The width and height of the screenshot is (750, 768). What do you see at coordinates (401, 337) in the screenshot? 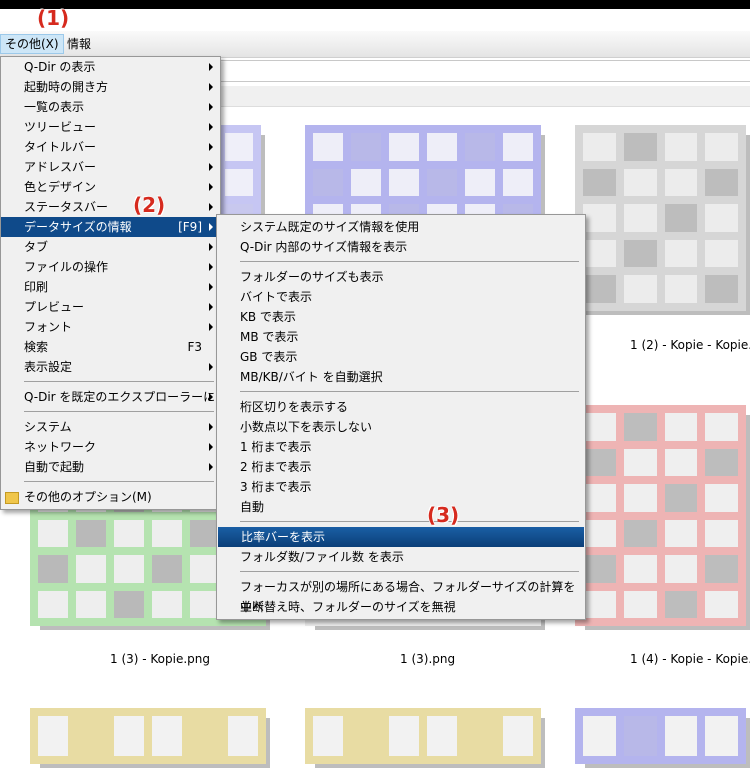
I see `menu-item: MB で表示` at bounding box center [401, 337].